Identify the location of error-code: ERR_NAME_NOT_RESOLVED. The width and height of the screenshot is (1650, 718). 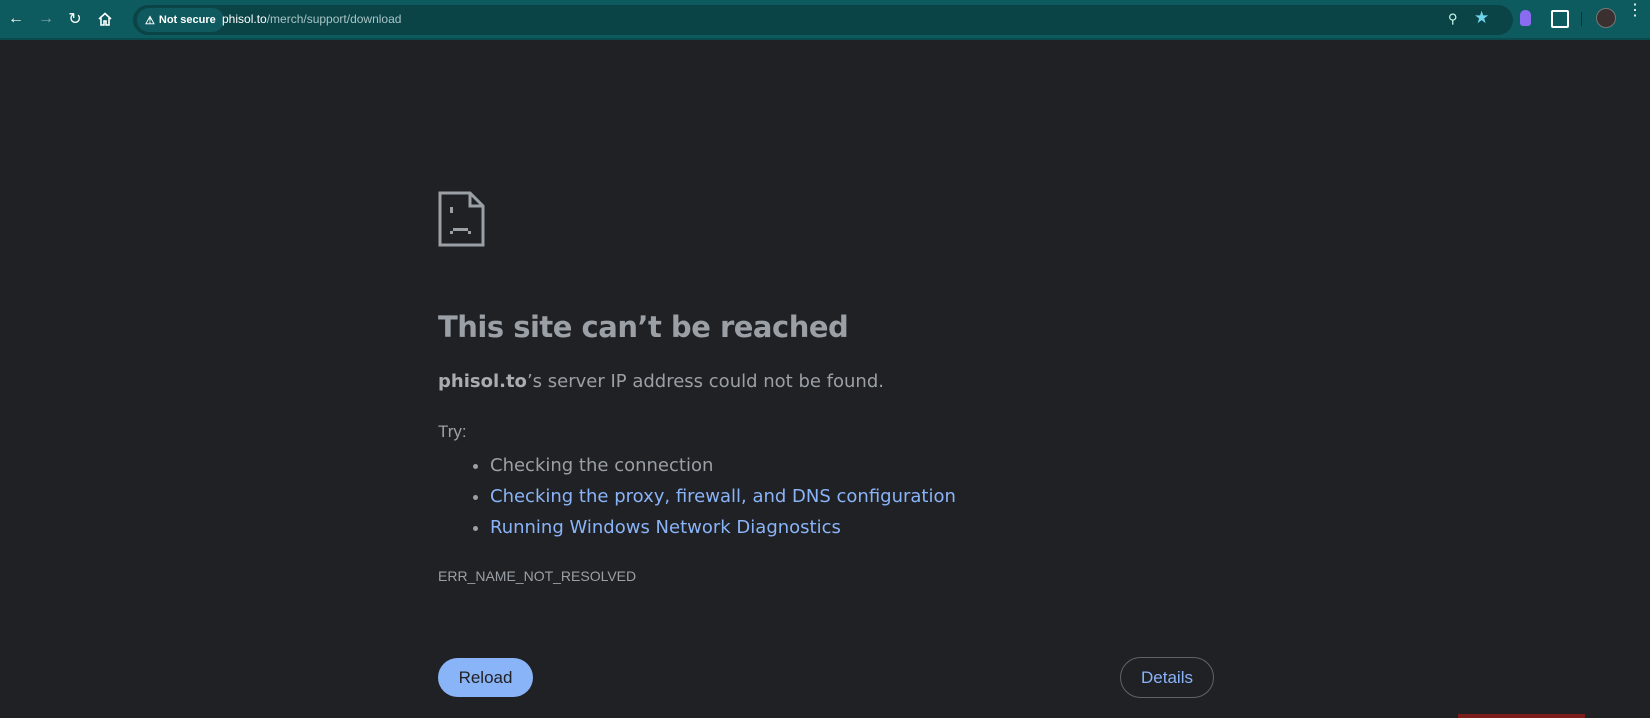
(537, 576).